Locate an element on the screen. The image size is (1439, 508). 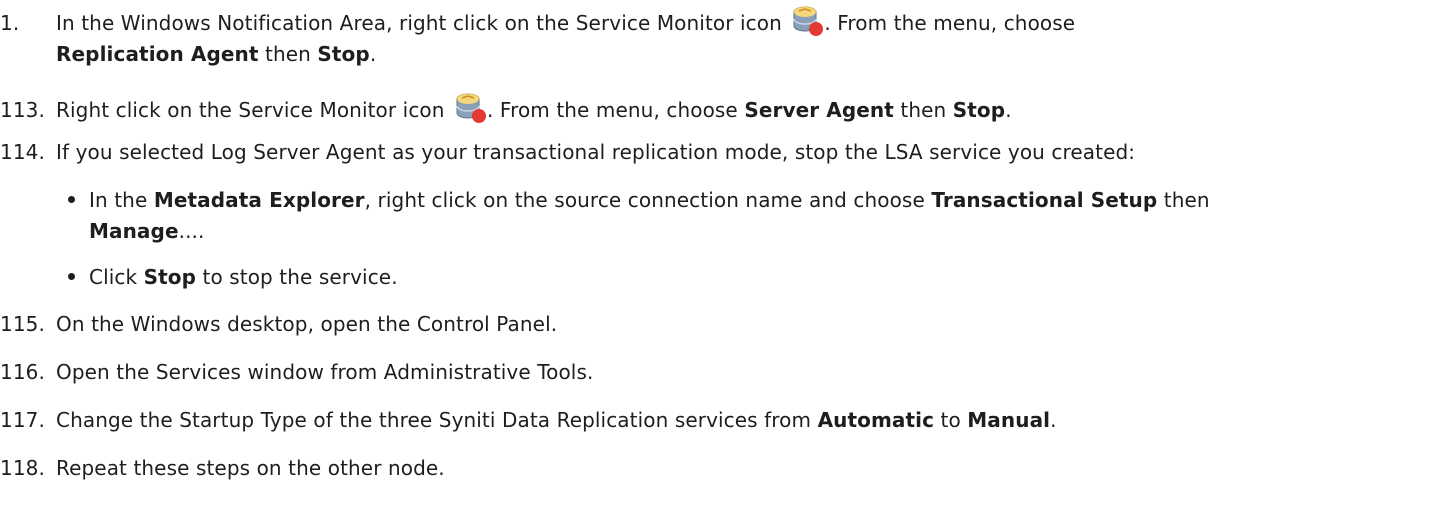
step-text: Right click on the Service Monitor icon is located at coordinates (250, 110).